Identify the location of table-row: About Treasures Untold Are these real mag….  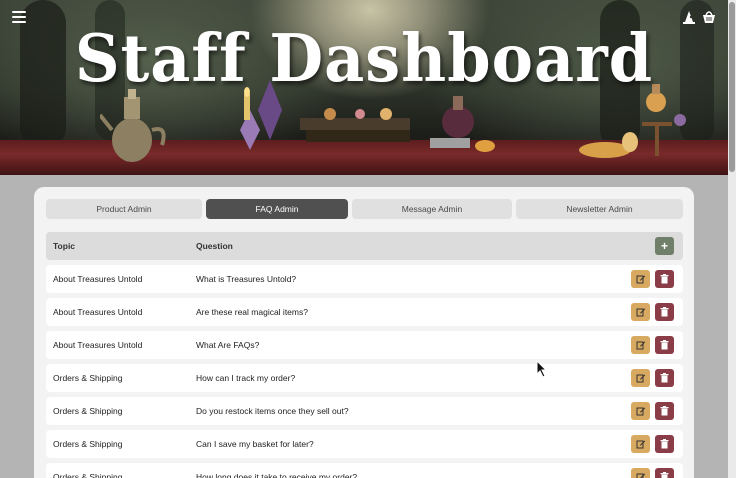
(364, 312).